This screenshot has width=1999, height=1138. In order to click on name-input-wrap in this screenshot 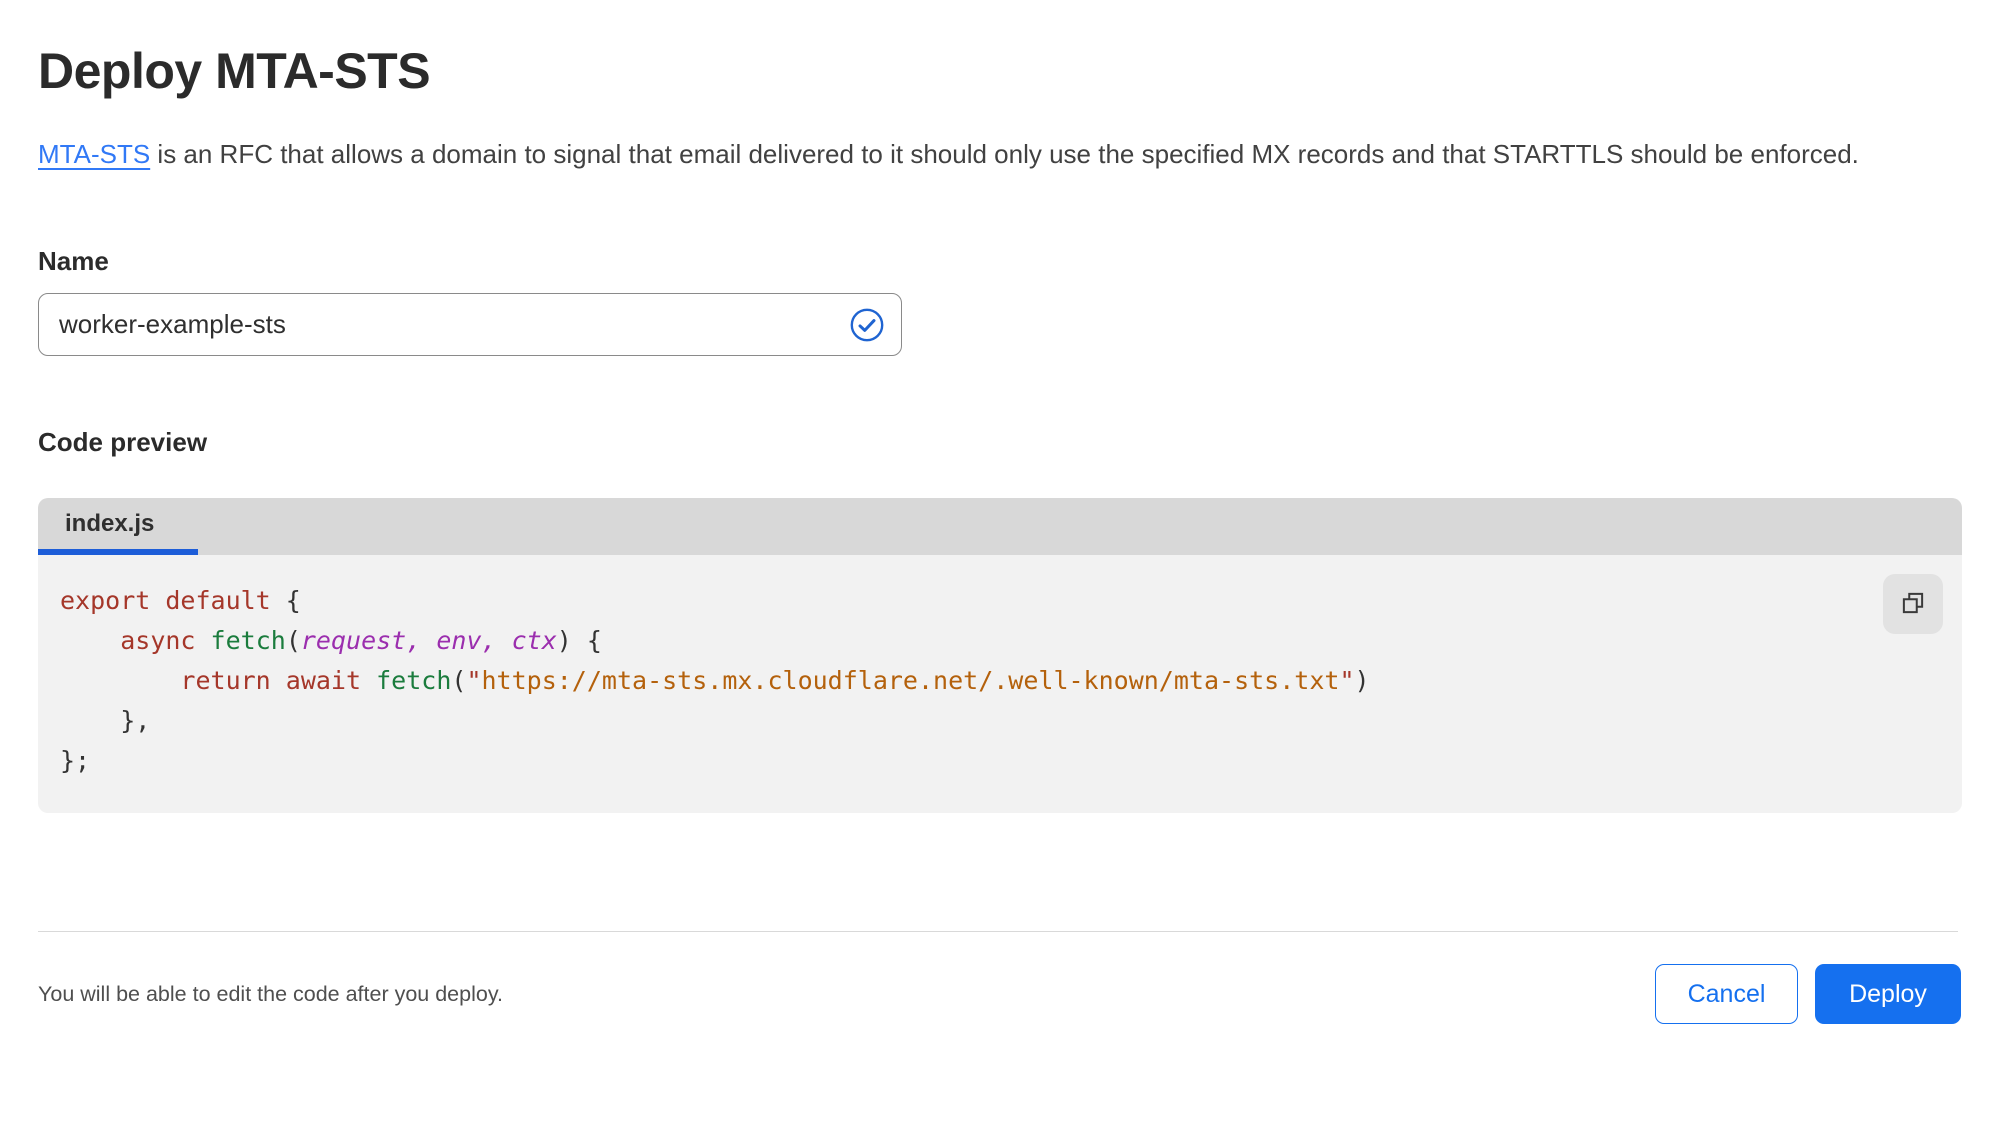, I will do `click(470, 324)`.